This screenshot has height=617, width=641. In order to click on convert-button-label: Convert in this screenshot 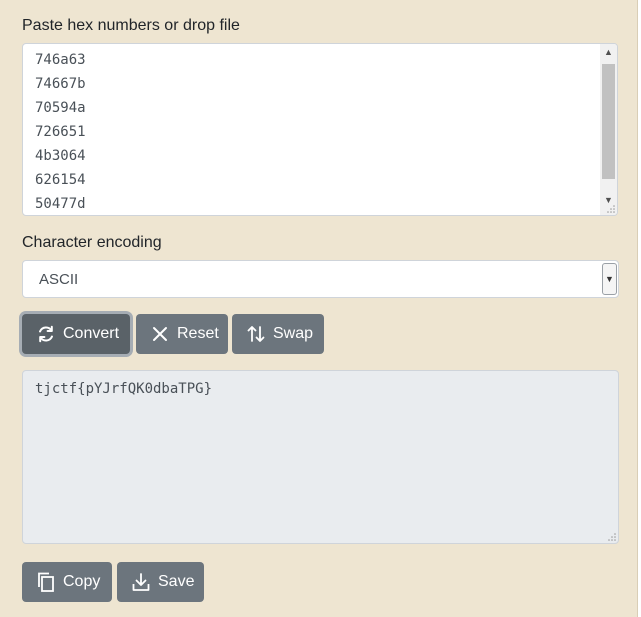, I will do `click(91, 333)`.